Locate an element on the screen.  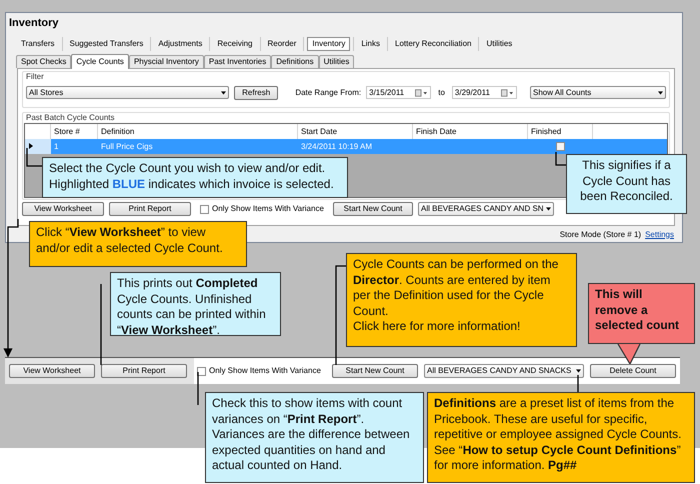
count-select: Show All Counts is located at coordinates (598, 92).